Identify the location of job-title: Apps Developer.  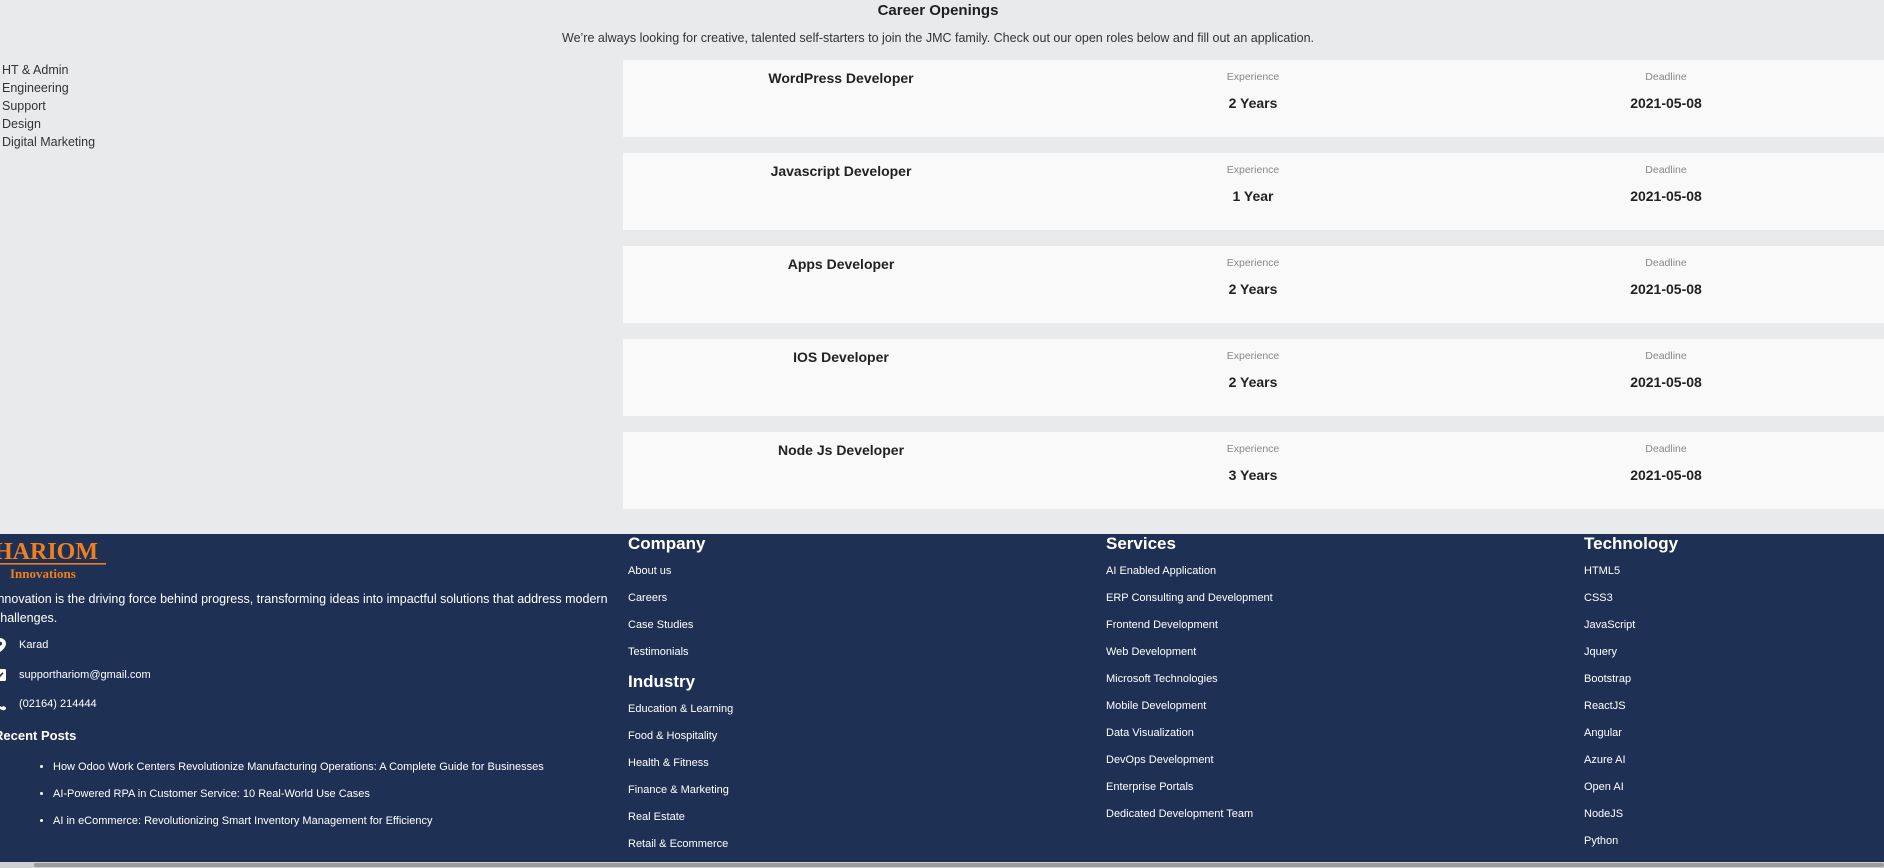
(841, 264).